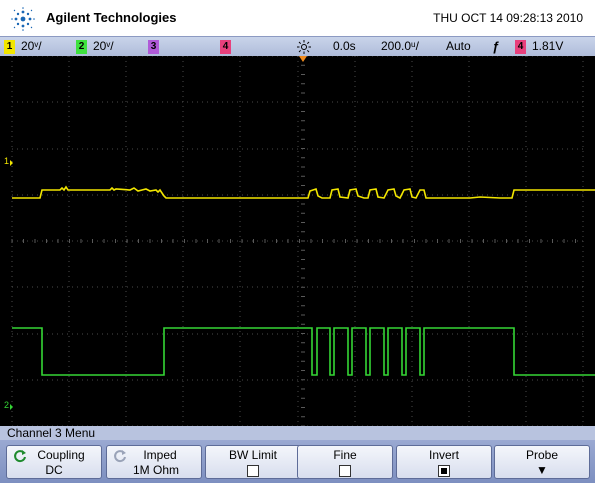 The width and height of the screenshot is (595, 483). I want to click on menu-title-bar: Channel 3 Menu, so click(297, 433).